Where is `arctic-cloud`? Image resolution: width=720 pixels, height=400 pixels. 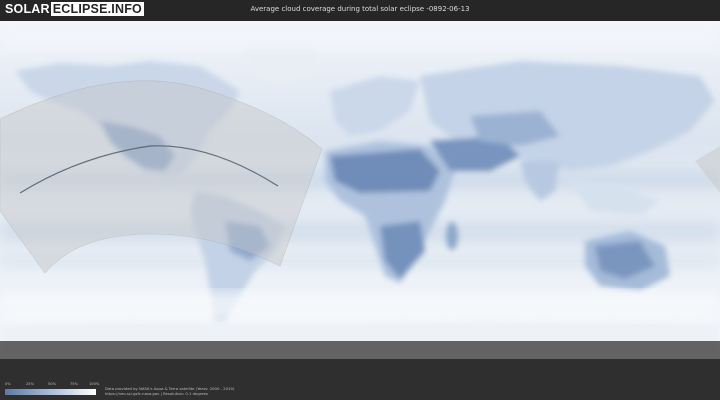 arctic-cloud is located at coordinates (360, 36).